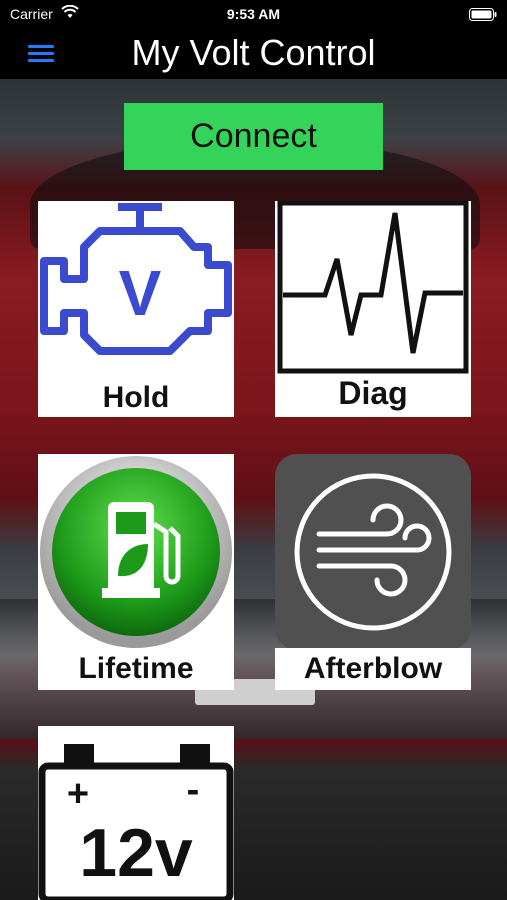 The width and height of the screenshot is (507, 900). I want to click on afterblow-tile: Afterblow, so click(373, 572).